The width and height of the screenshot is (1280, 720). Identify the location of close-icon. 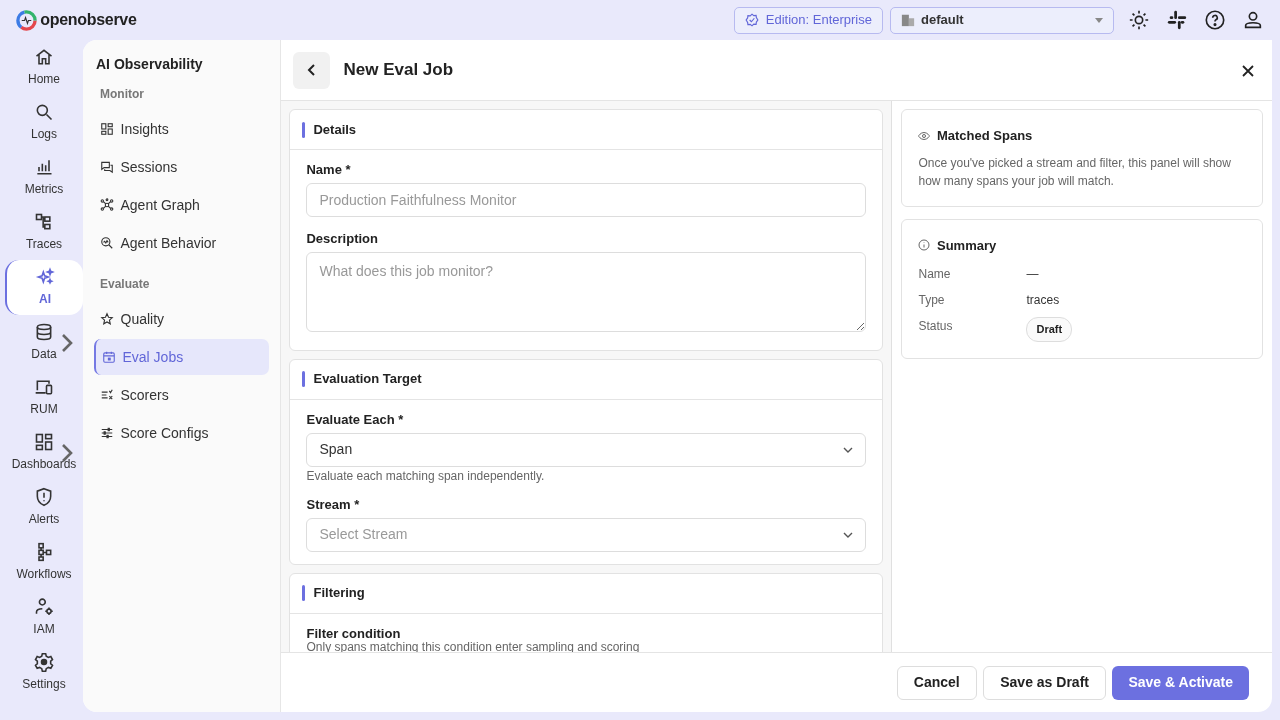
(1248, 70).